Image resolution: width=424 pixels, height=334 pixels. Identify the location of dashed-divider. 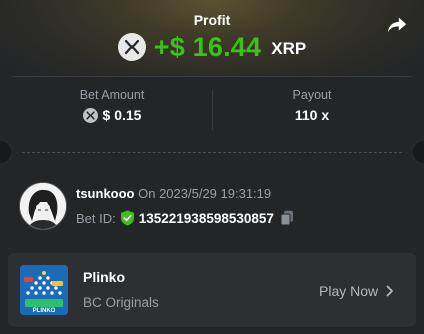
(212, 152).